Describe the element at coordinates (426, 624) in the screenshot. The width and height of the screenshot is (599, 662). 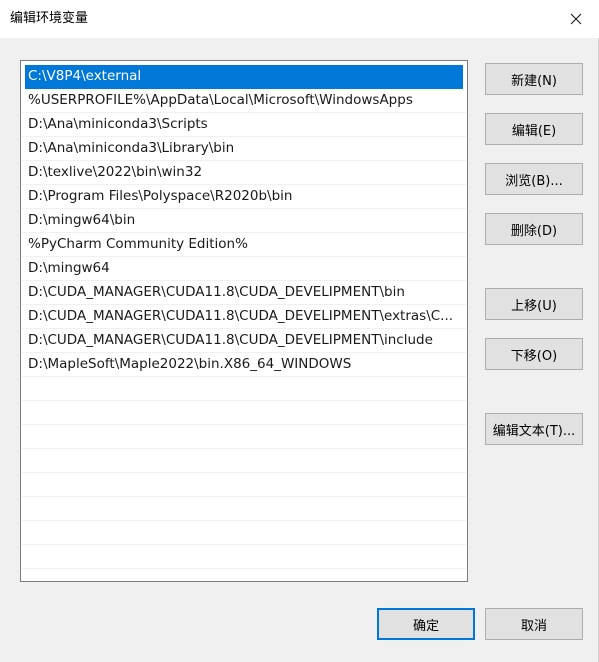
I see `ok-button: 确定` at that location.